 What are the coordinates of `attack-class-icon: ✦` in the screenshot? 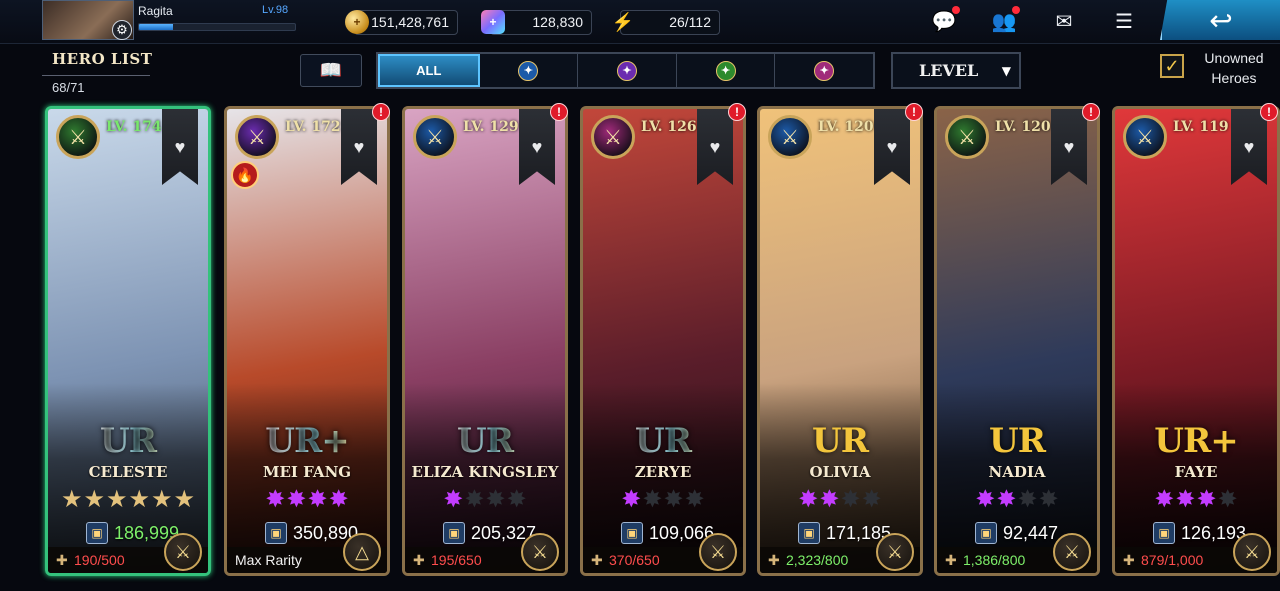 It's located at (528, 70).